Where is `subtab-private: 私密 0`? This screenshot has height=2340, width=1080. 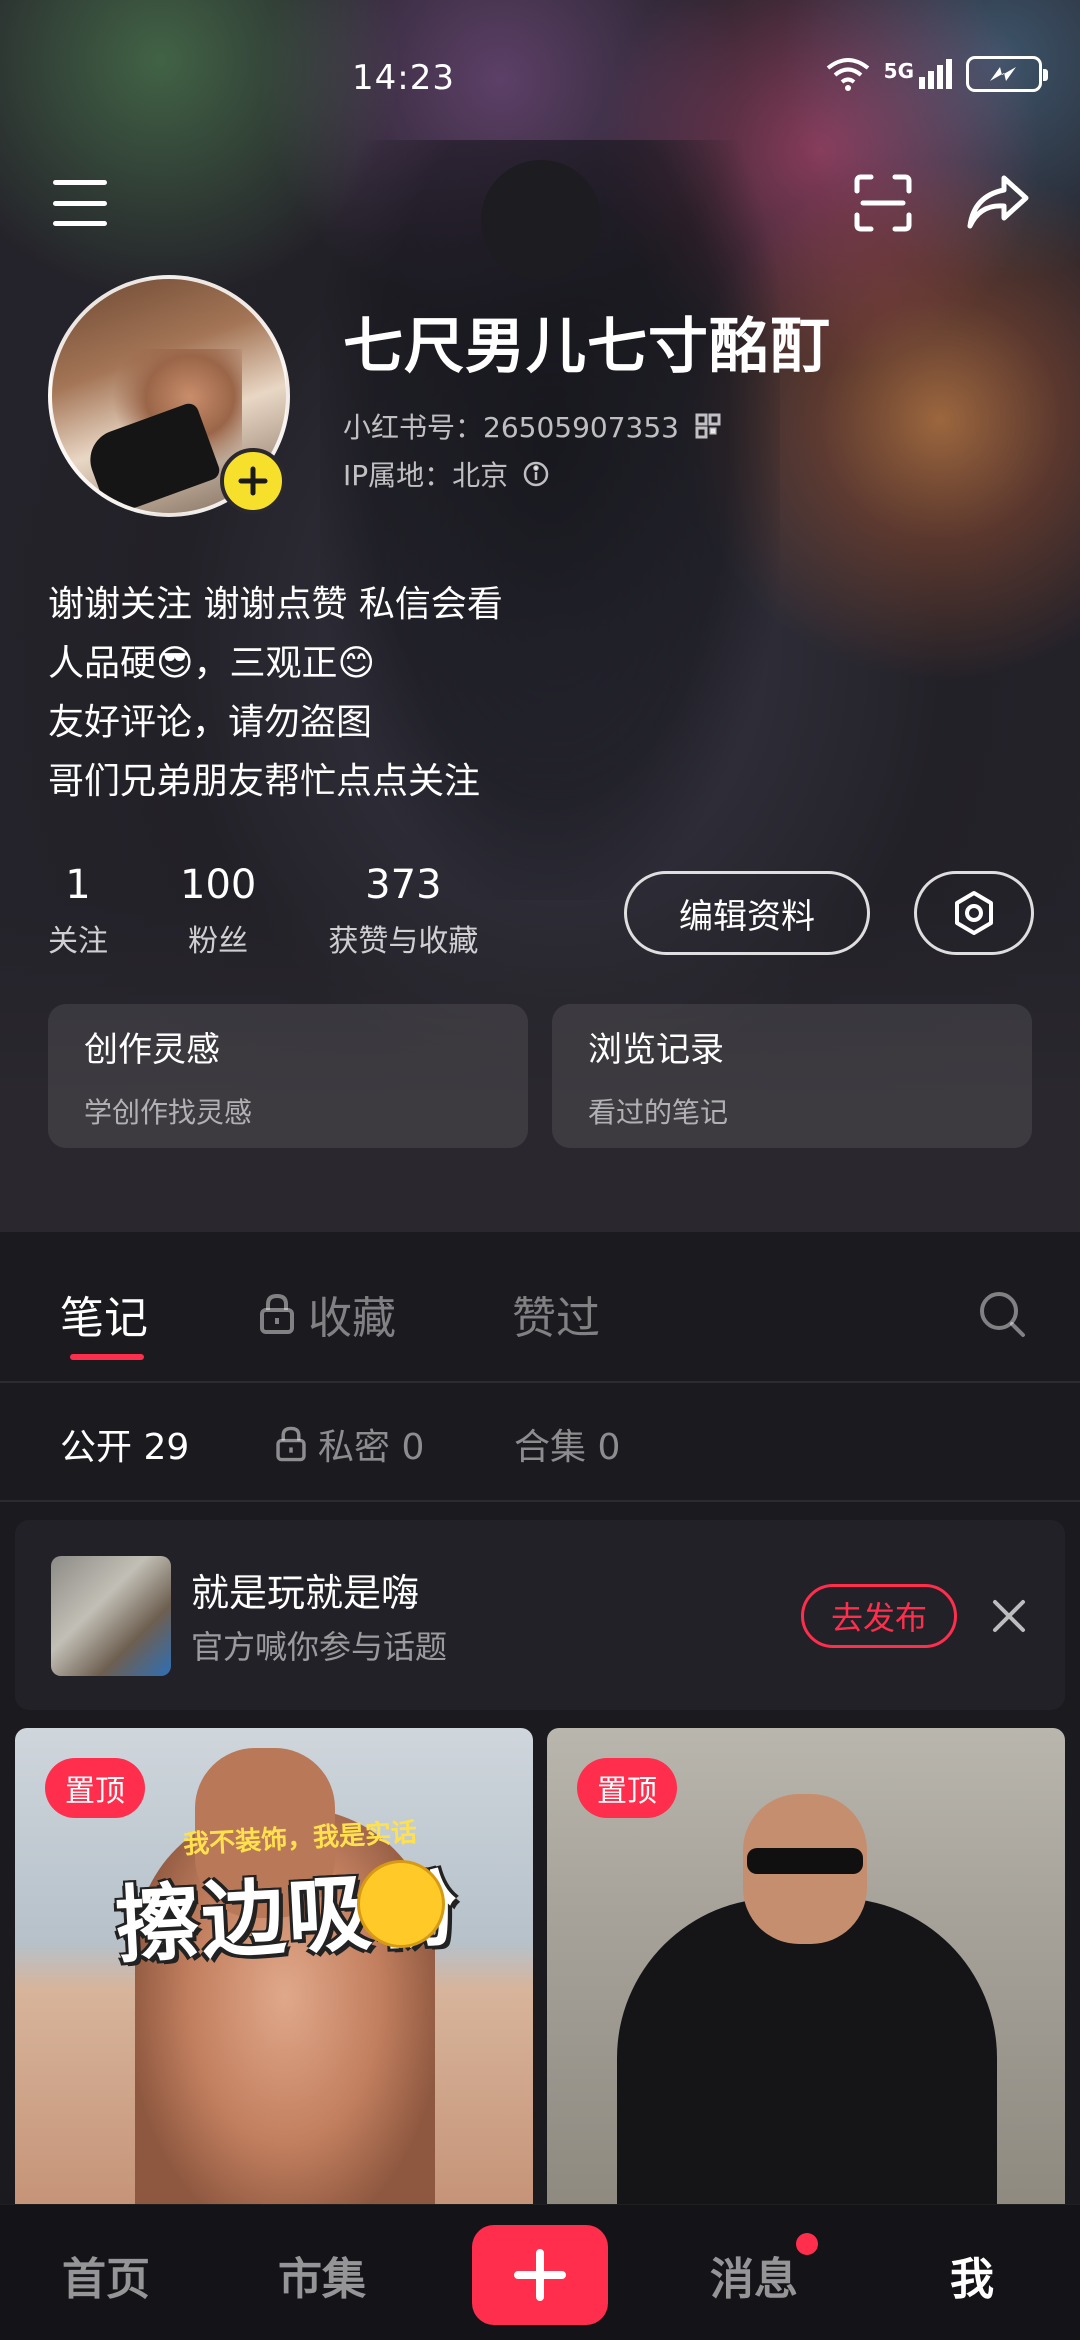 subtab-private: 私密 0 is located at coordinates (349, 1444).